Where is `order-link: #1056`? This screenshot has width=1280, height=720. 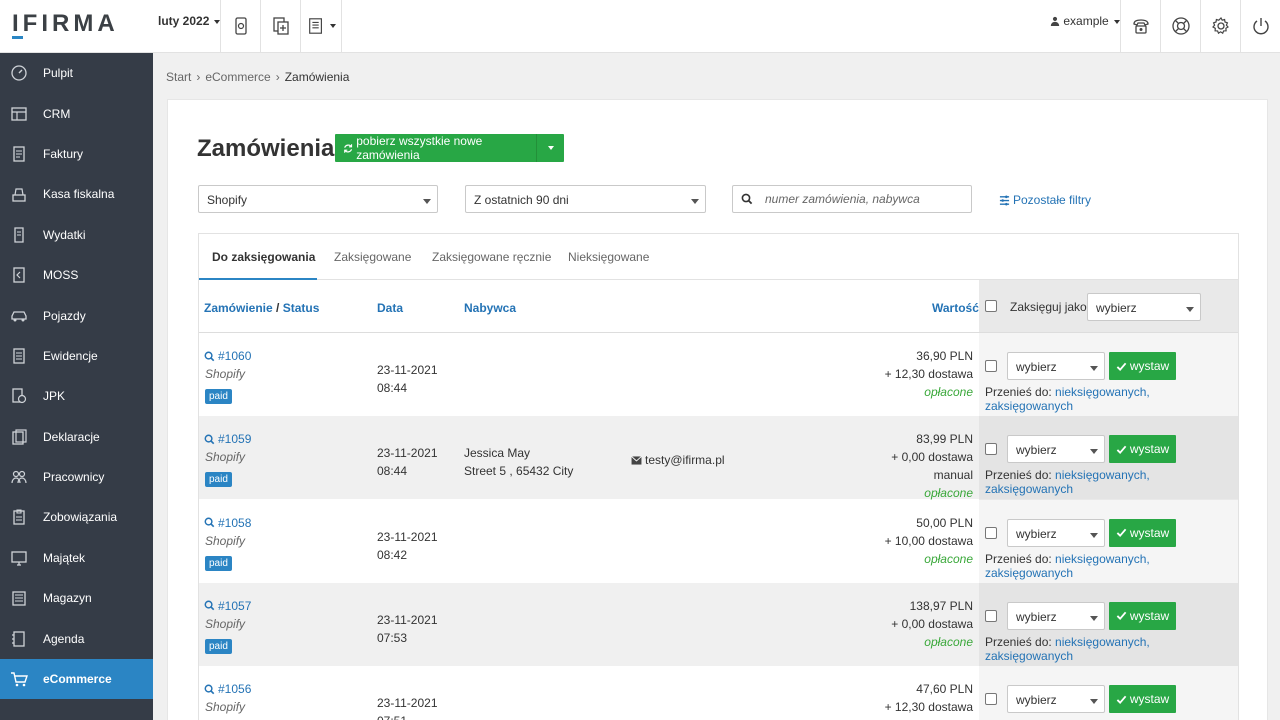
order-link: #1056 is located at coordinates (227, 689).